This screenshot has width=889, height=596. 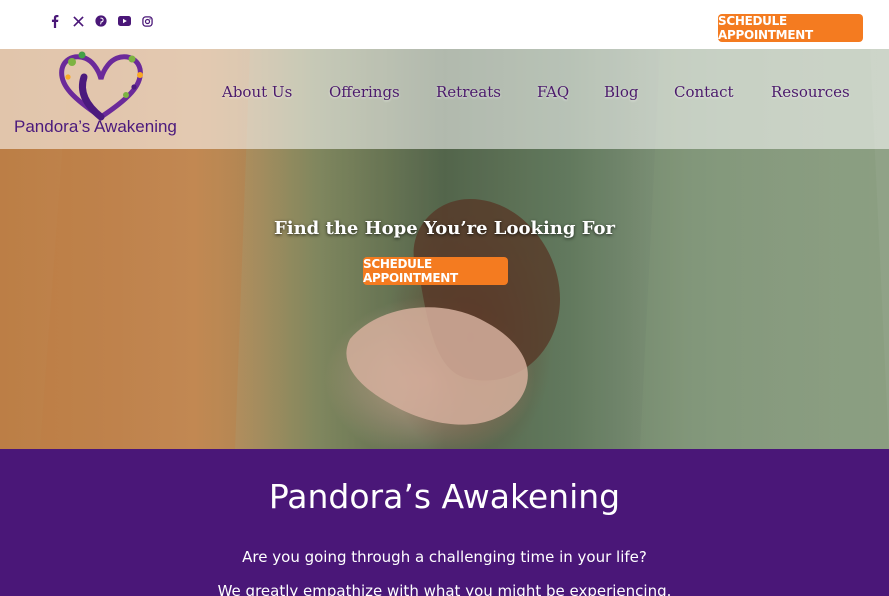 I want to click on hero-schedule-appointment-button: Schedule Appointment, so click(x=435, y=271).